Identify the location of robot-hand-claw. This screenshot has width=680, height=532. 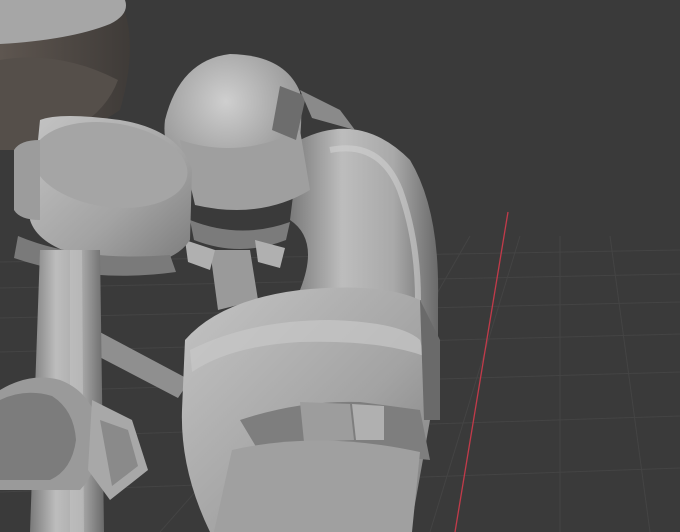
(74, 438).